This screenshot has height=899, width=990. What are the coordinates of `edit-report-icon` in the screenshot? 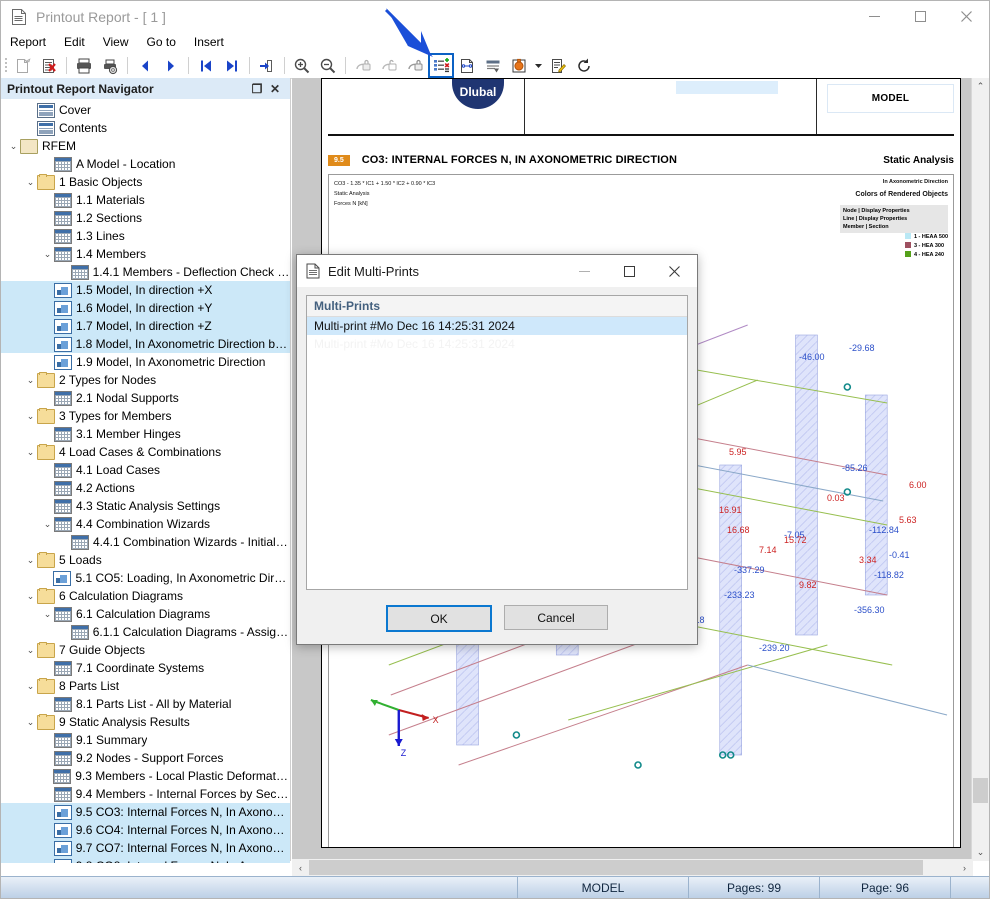 It's located at (558, 65).